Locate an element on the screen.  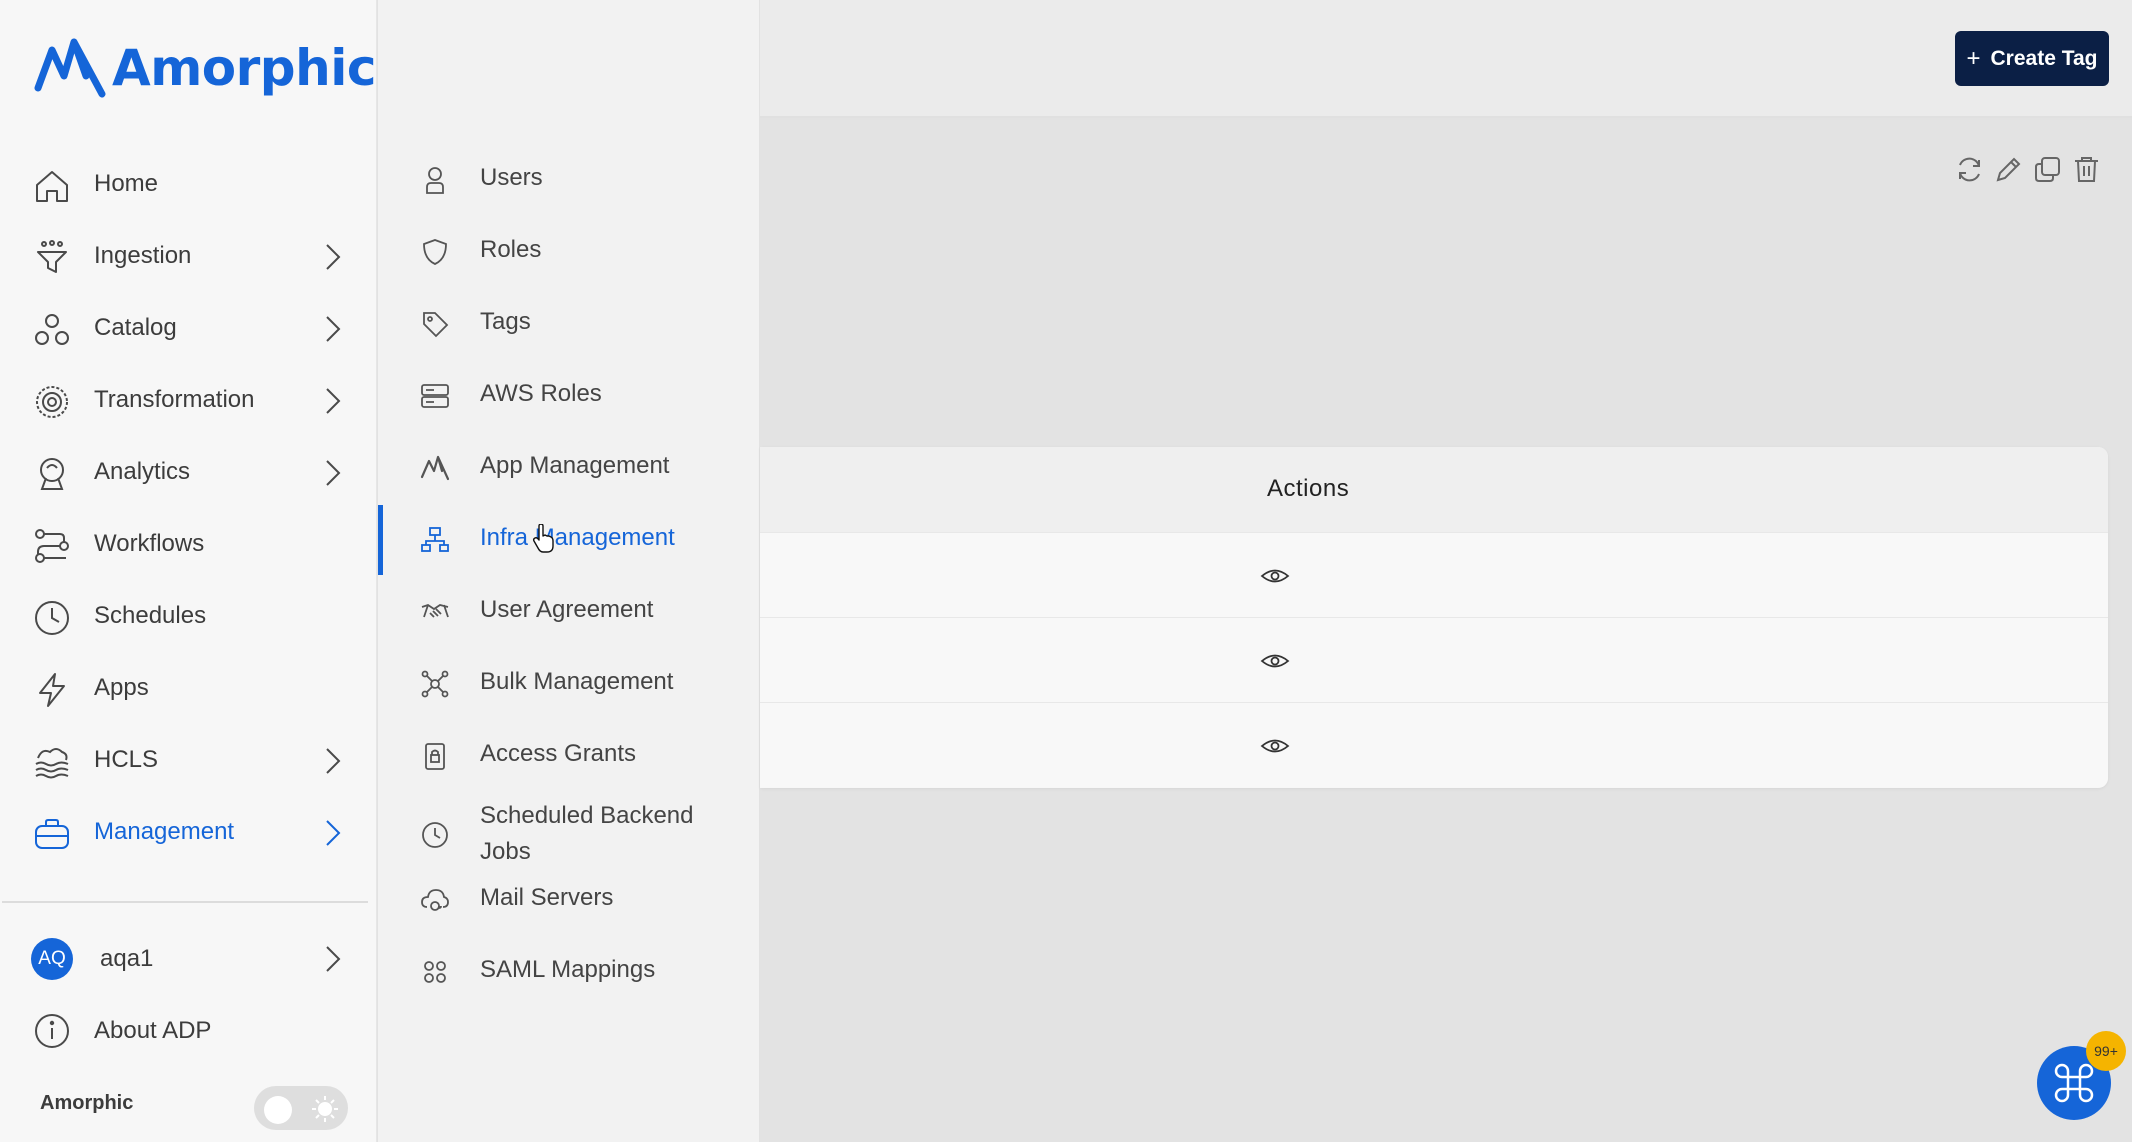
sidebar-item-label: Ingestion is located at coordinates (143, 255).